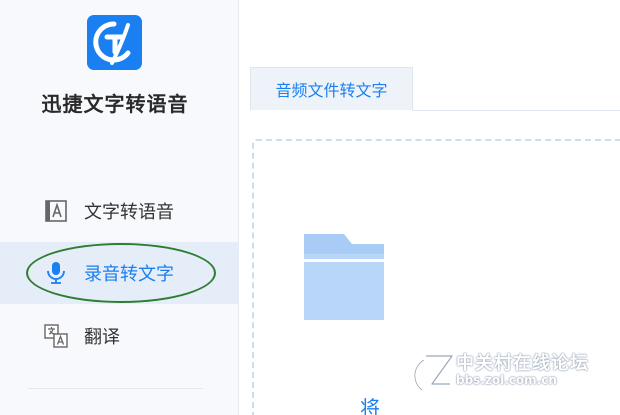 This screenshot has width=620, height=415. Describe the element at coordinates (129, 274) in the screenshot. I see `sidebar-item-label: 录音转文字` at that location.